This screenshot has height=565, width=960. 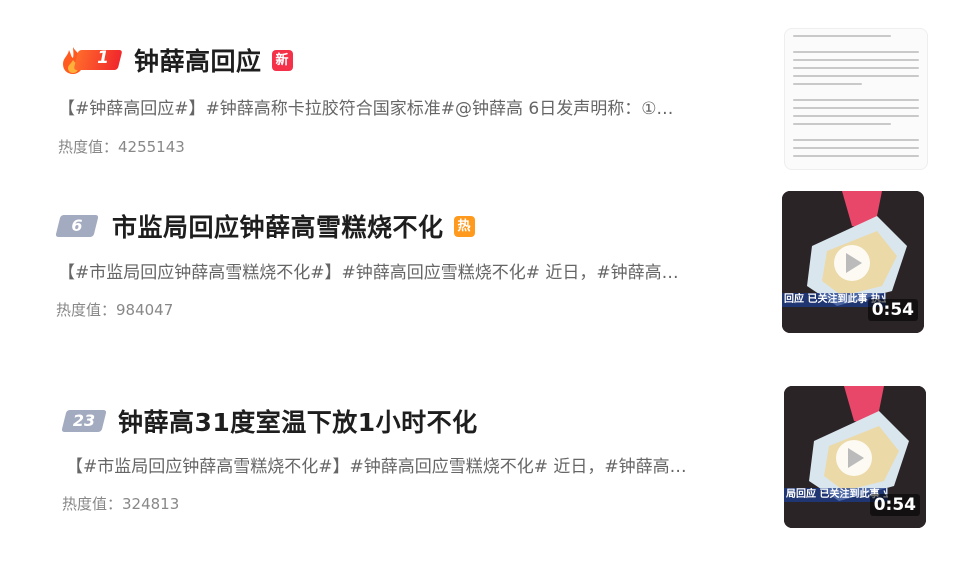 I want to click on hot-tag: 热, so click(x=464, y=226).